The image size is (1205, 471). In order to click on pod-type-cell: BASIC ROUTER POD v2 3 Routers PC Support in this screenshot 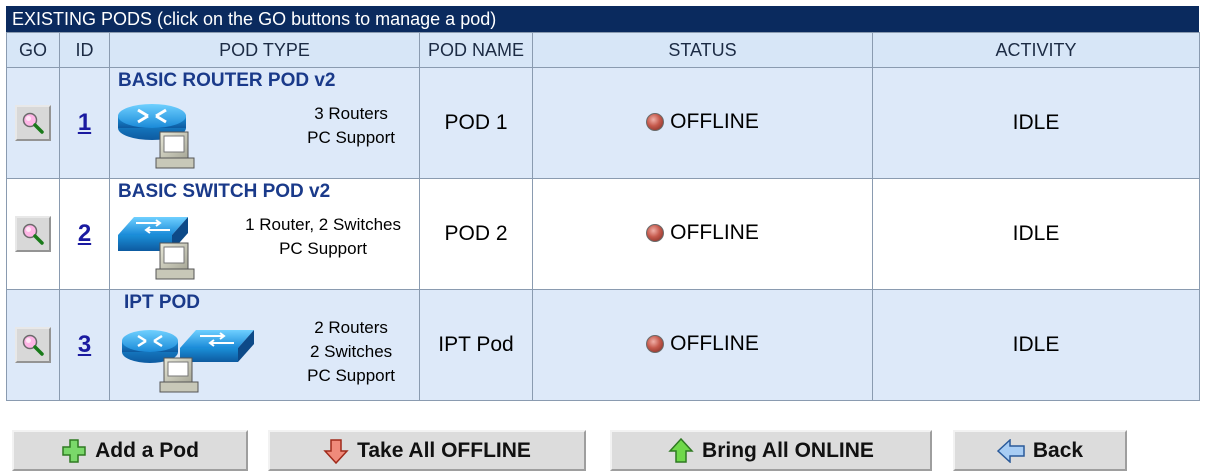, I will do `click(264, 123)`.